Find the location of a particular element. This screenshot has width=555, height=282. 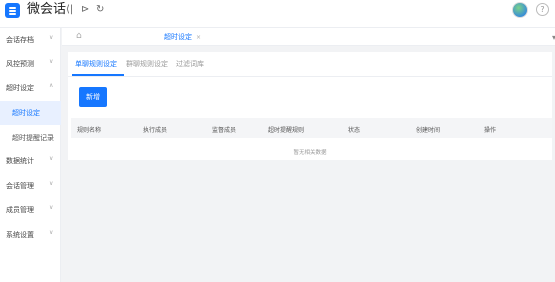

pin-icon: ⊳ is located at coordinates (85, 10).